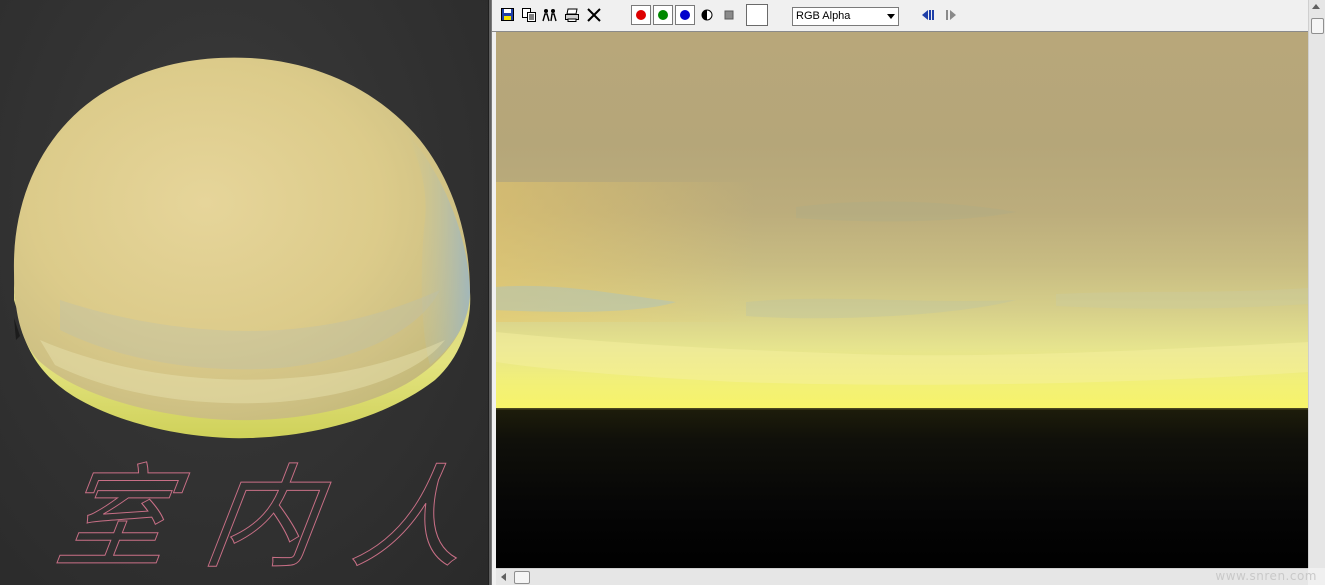 The image size is (1325, 585). I want to click on scroll-left-icon, so click(503, 577).